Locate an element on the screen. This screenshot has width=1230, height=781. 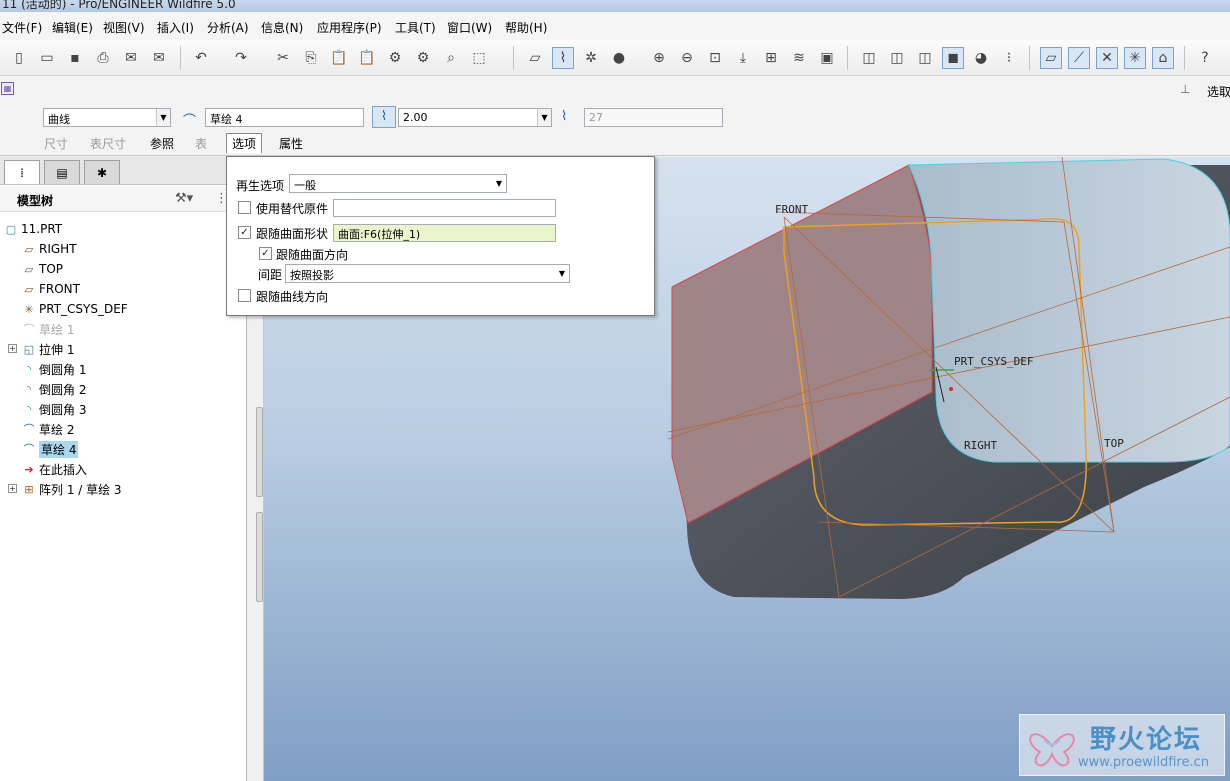
sketch-field-value: 草绘 4 is located at coordinates (226, 119).